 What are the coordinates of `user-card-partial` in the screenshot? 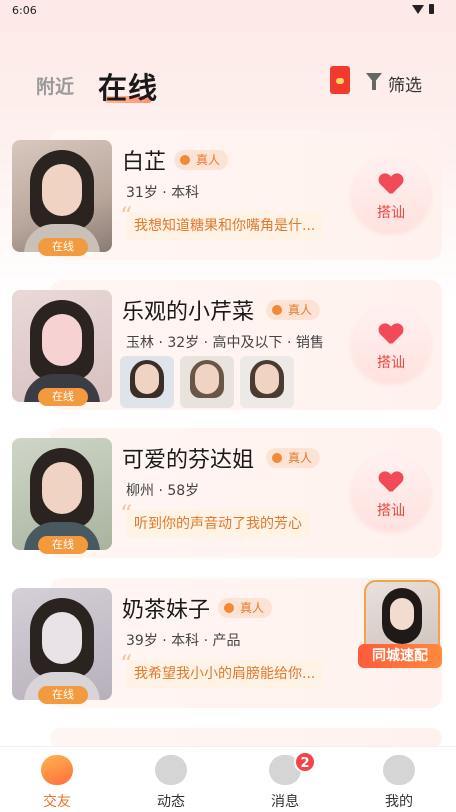 It's located at (225, 738).